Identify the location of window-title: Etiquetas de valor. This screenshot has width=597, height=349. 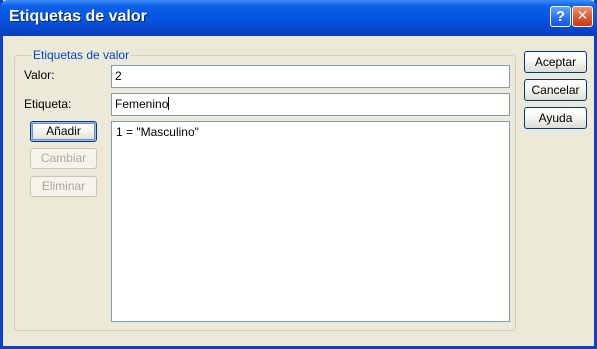
(78, 16).